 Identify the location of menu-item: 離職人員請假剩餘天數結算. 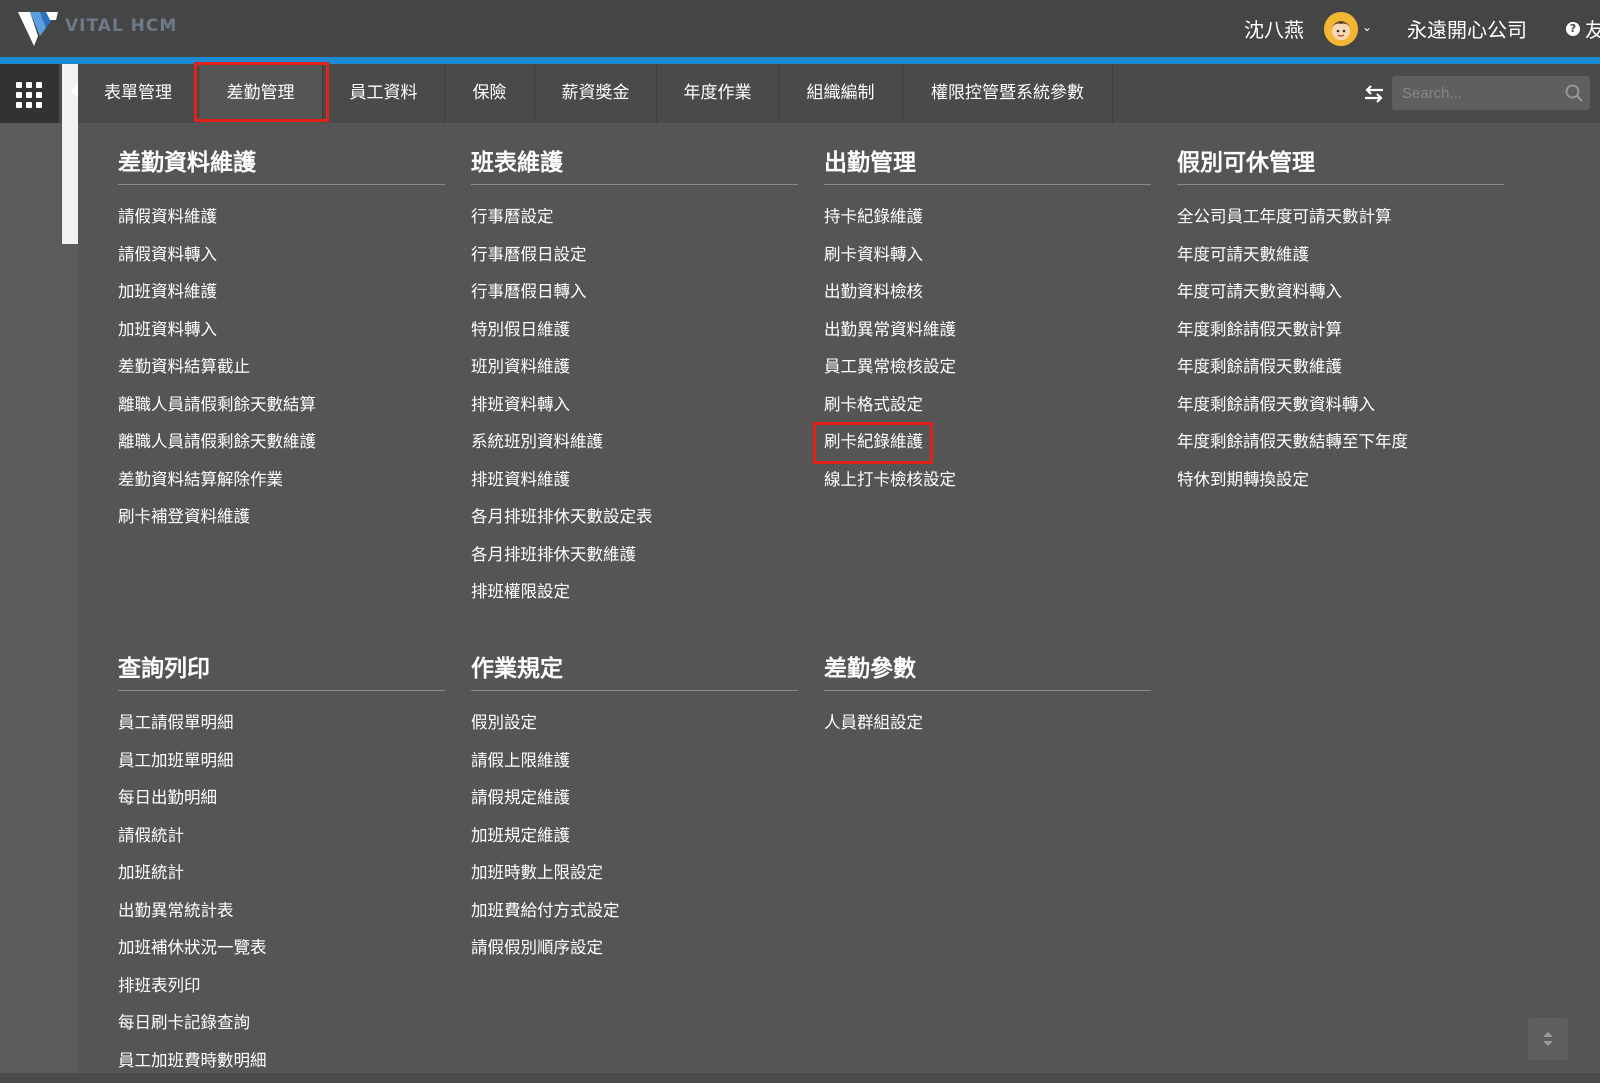
(281, 409).